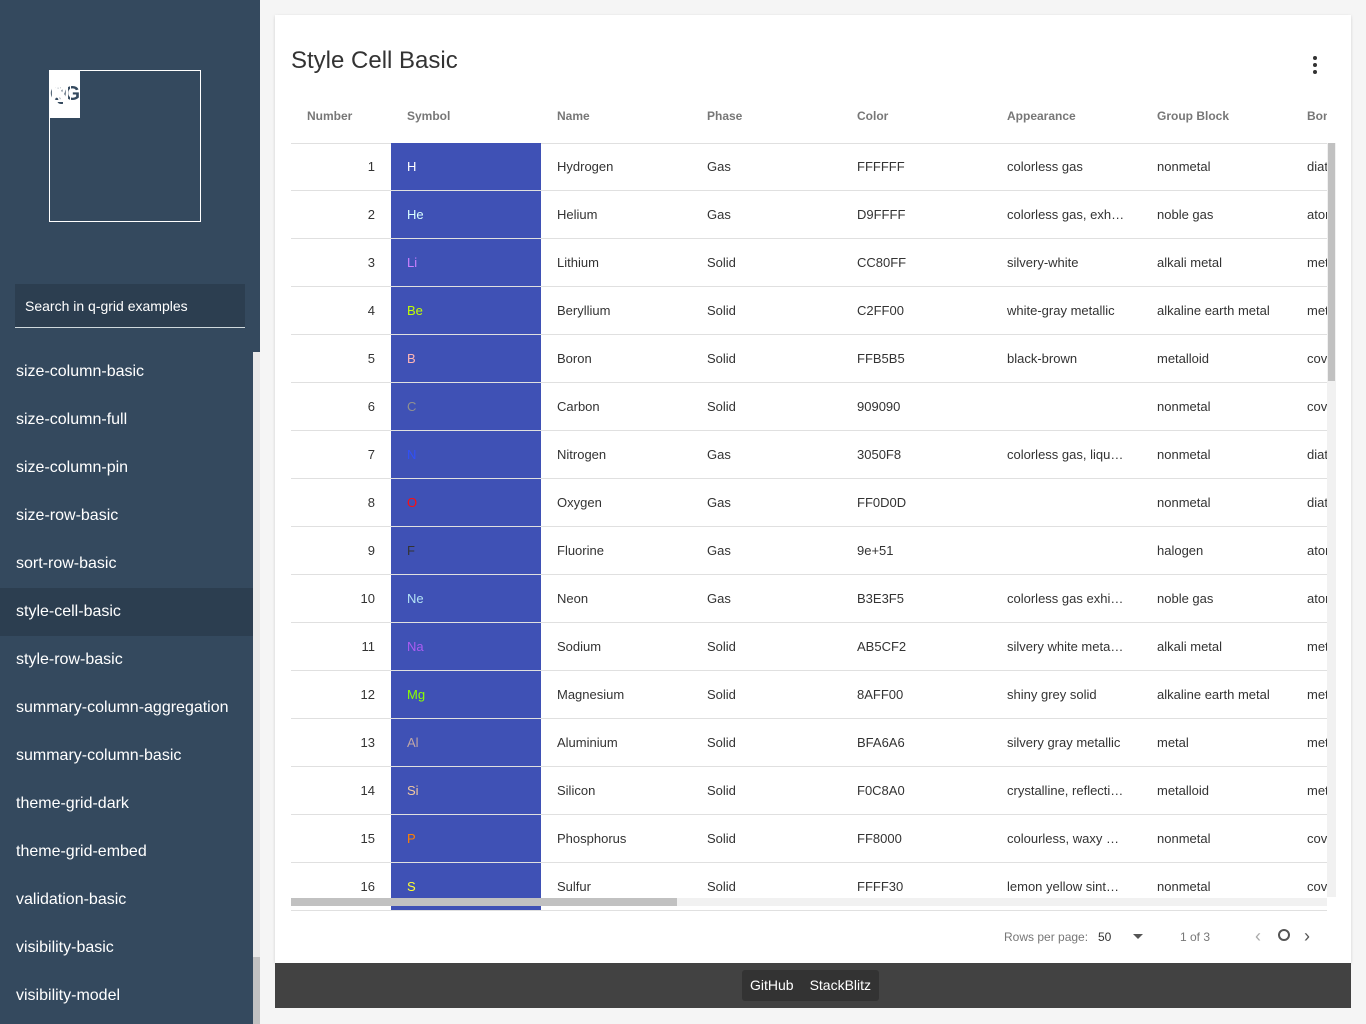  Describe the element at coordinates (466, 262) in the screenshot. I see `cell-sym: Li` at that location.